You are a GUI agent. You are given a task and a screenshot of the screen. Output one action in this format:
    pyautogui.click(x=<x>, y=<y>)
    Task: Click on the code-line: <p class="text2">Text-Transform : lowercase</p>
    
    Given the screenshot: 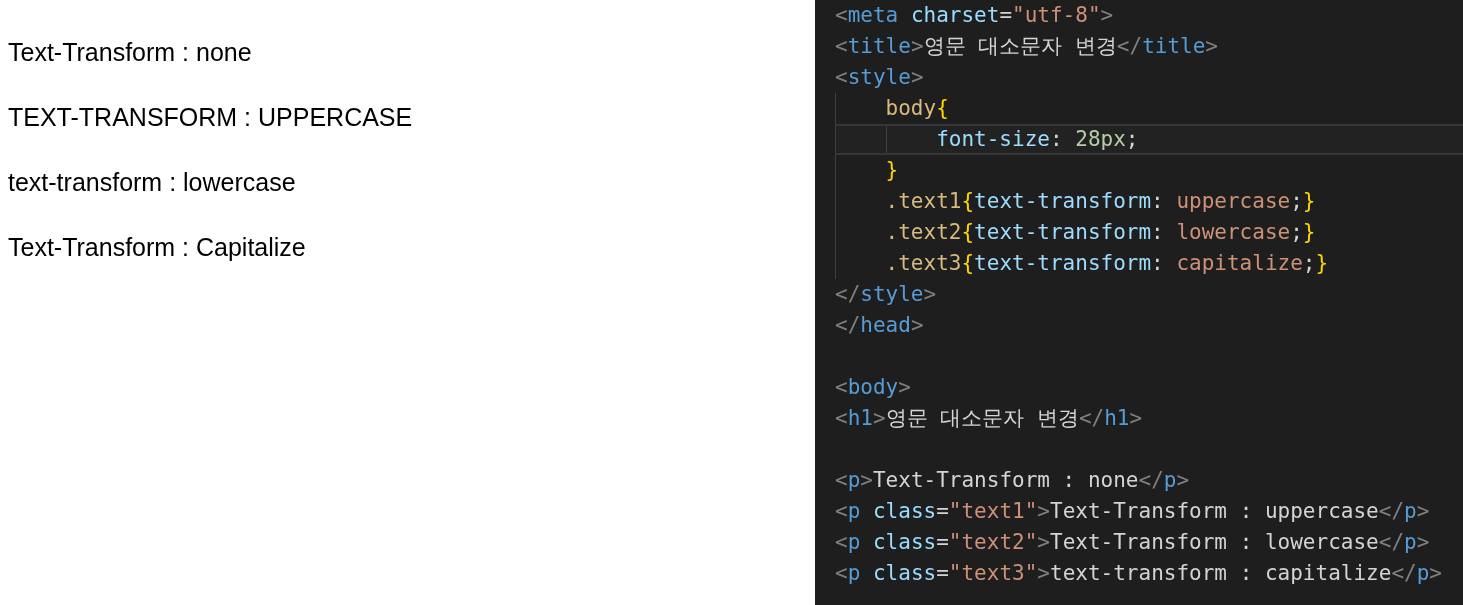 What is the action you would take?
    pyautogui.click(x=1132, y=542)
    